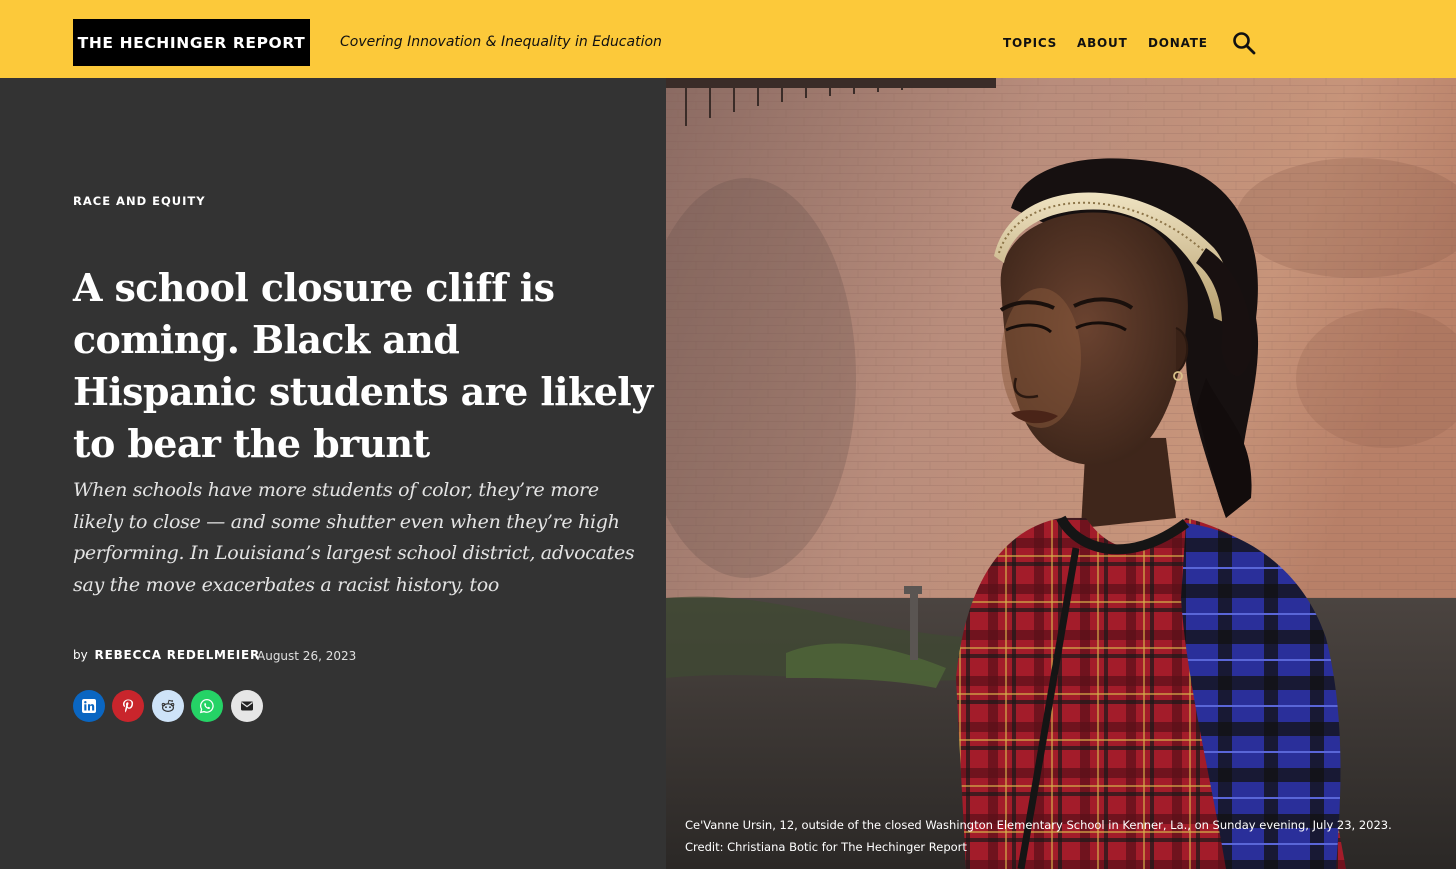 This screenshot has width=1456, height=869. I want to click on share-pinterest-button, so click(128, 706).